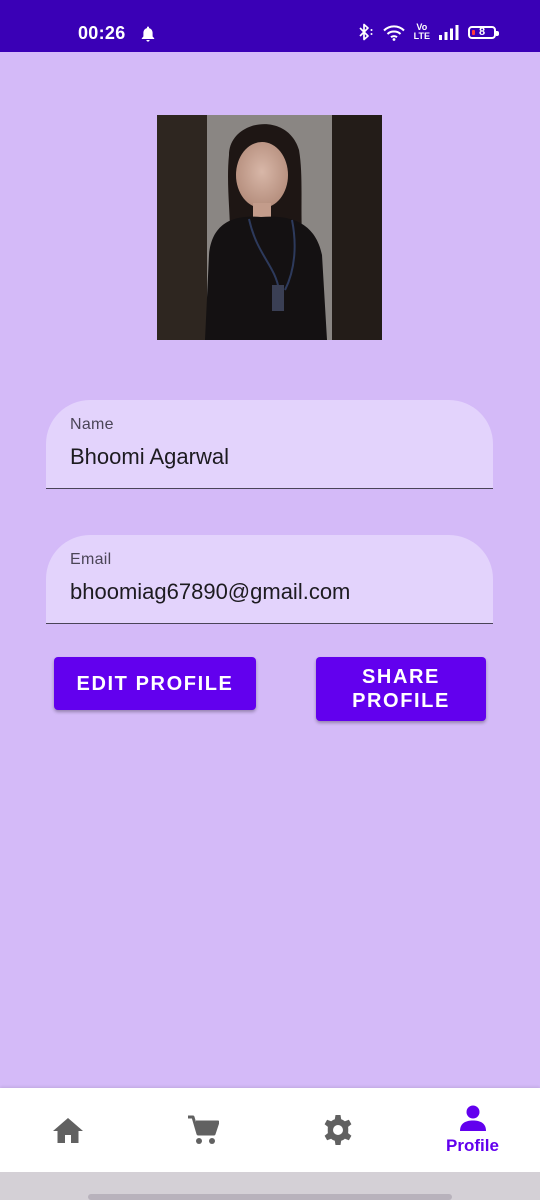 This screenshot has height=1200, width=540. What do you see at coordinates (270, 1197) in the screenshot?
I see `gesture-bar` at bounding box center [270, 1197].